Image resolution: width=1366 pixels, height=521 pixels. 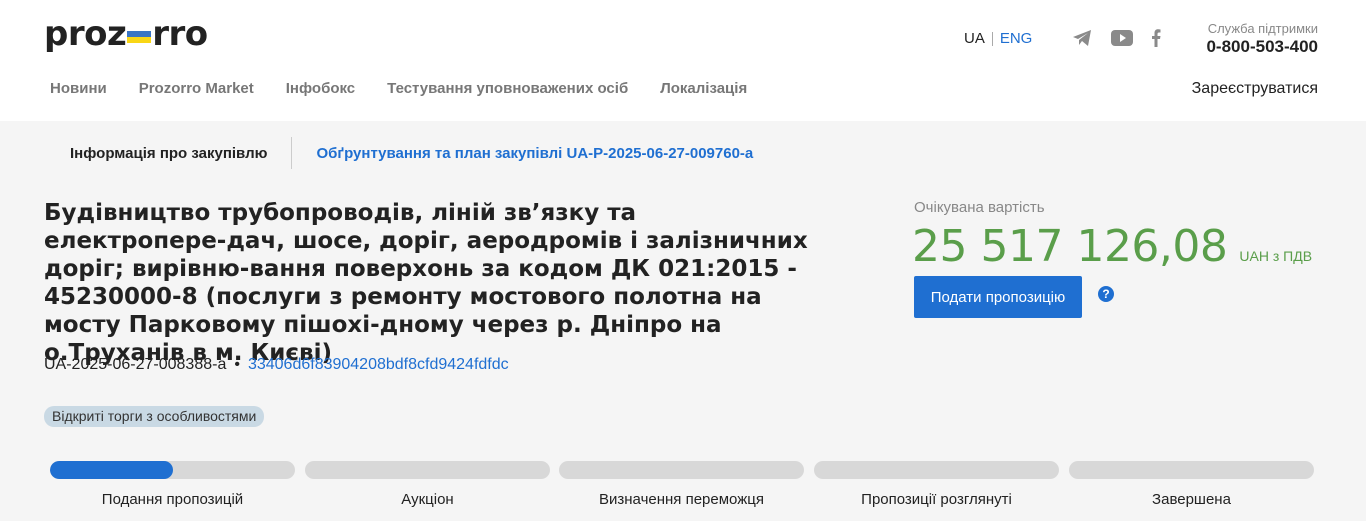 I want to click on expected-value: 25 517 126,08 UAH з ПДВ, so click(x=1112, y=246).